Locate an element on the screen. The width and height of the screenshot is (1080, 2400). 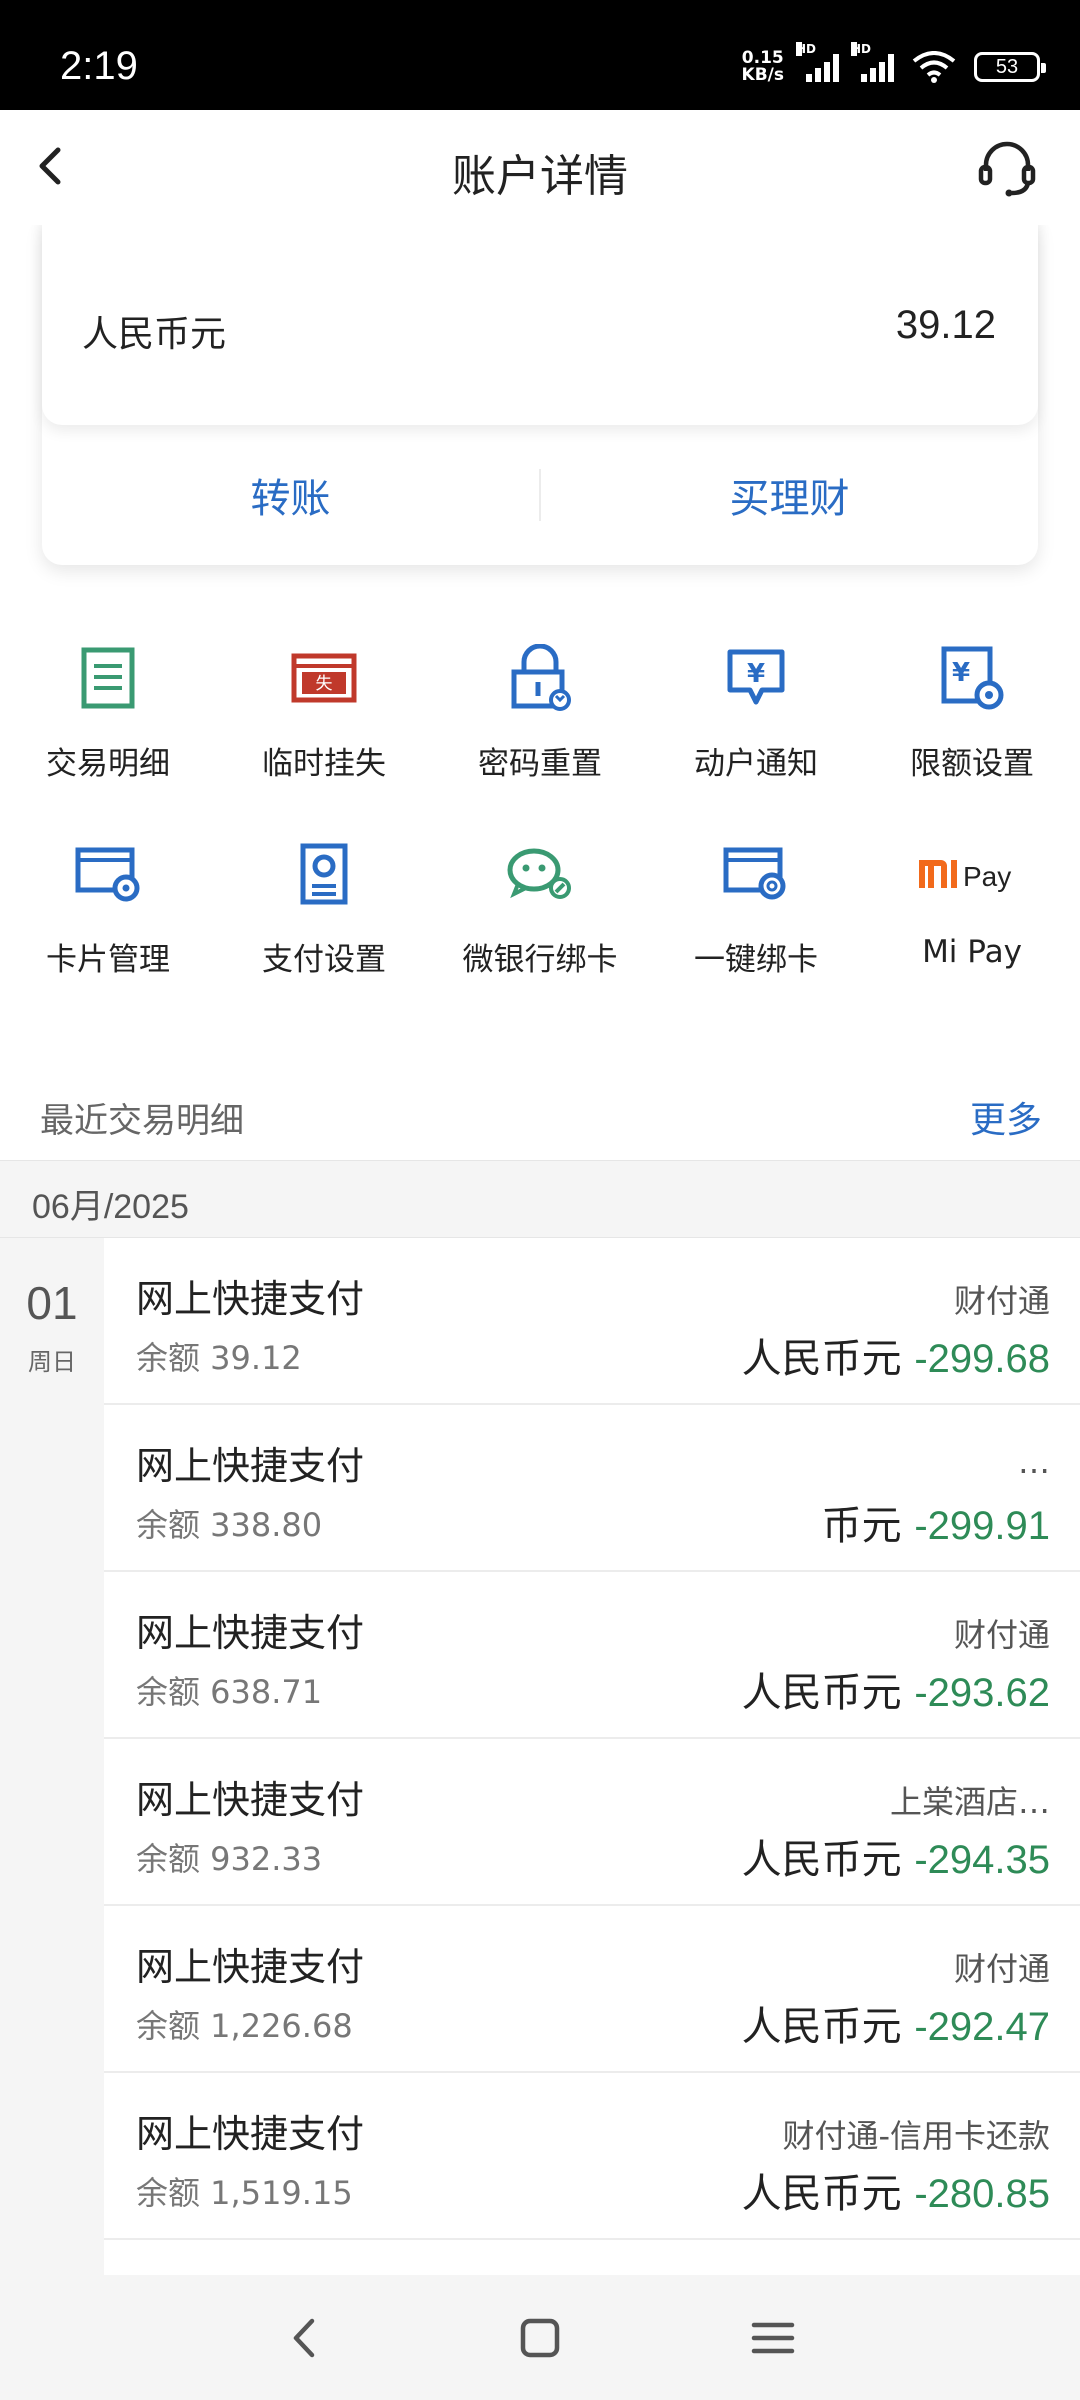
transaction-balance: 余额 638.71 is located at coordinates (229, 1692).